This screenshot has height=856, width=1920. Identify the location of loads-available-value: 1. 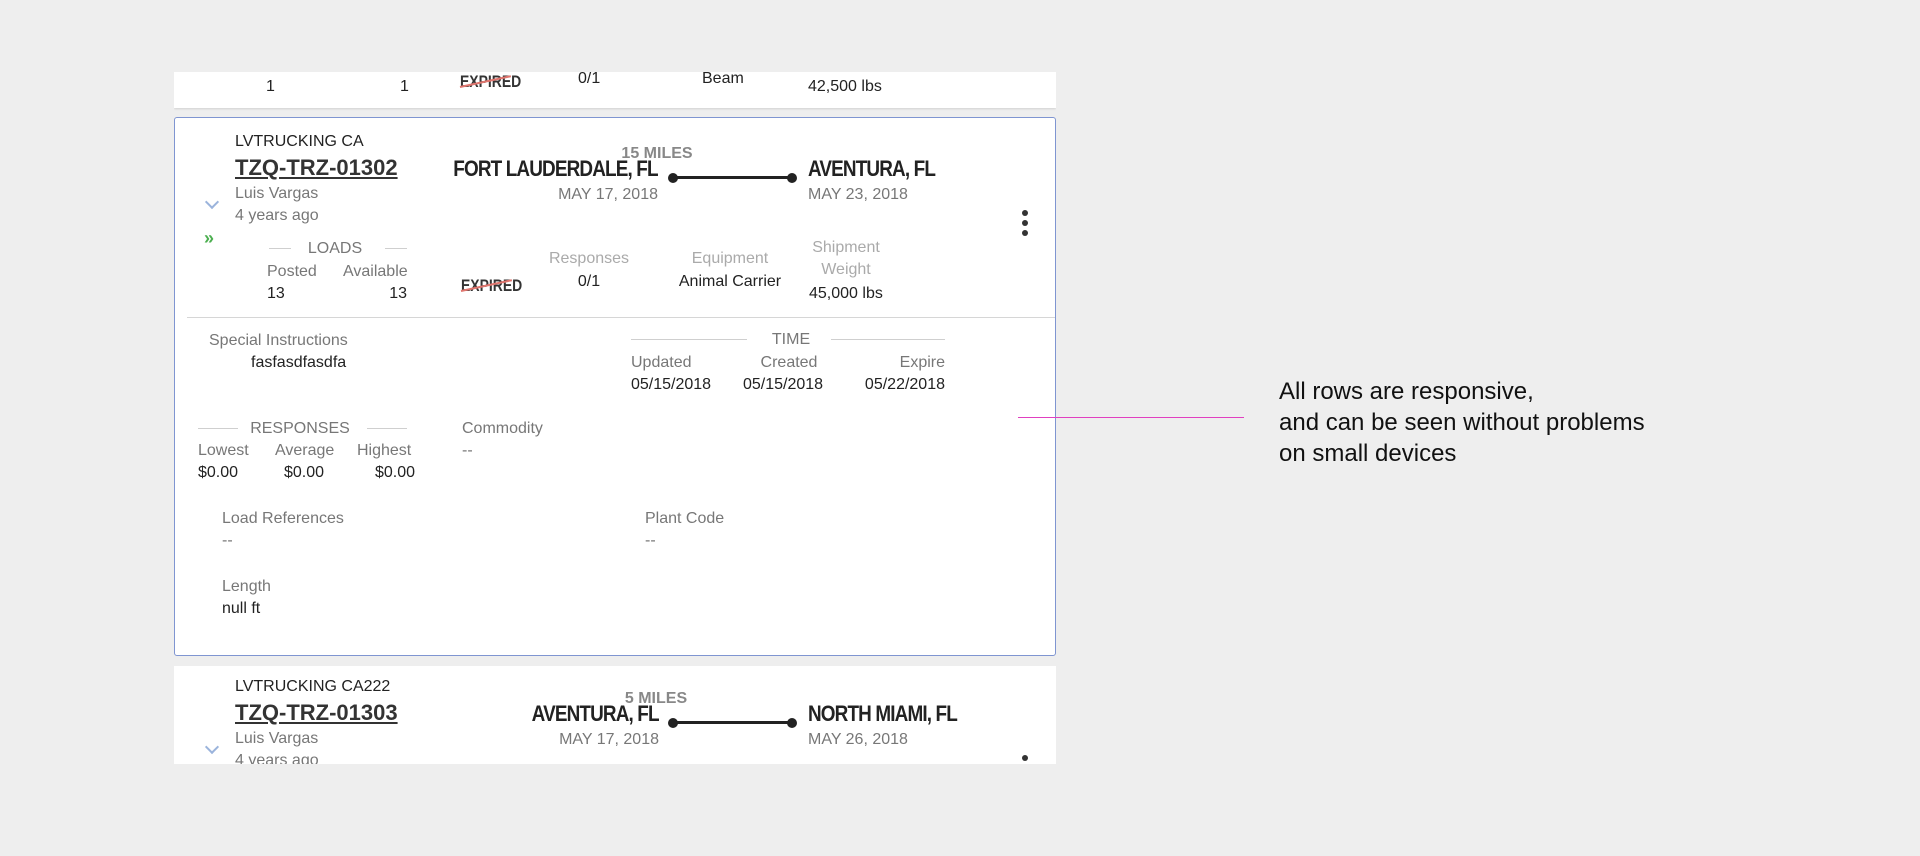
(404, 86).